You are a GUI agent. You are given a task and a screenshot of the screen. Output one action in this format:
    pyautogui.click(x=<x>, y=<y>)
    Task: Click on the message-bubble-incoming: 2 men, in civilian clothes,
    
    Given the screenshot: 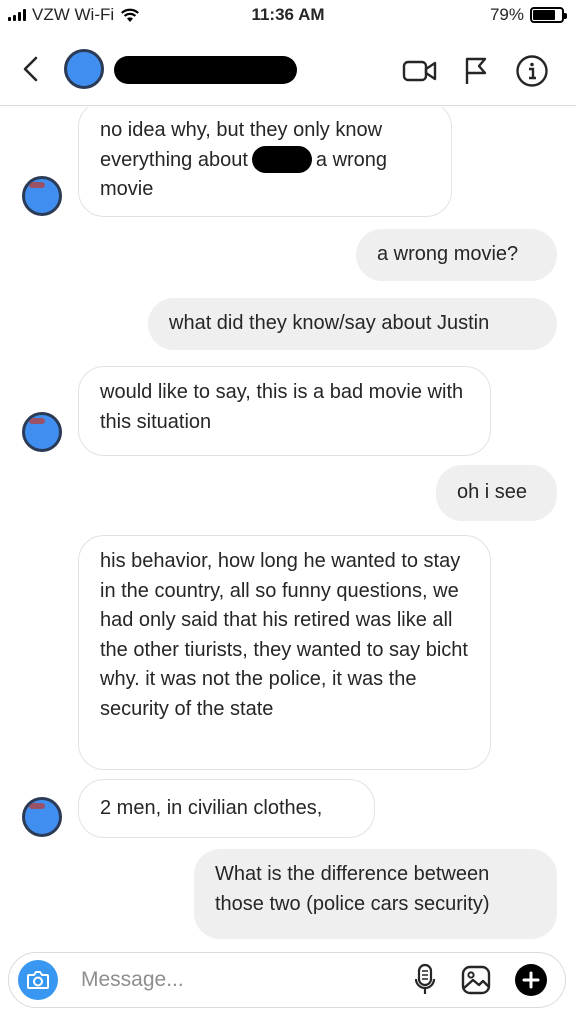 What is the action you would take?
    pyautogui.click(x=226, y=808)
    